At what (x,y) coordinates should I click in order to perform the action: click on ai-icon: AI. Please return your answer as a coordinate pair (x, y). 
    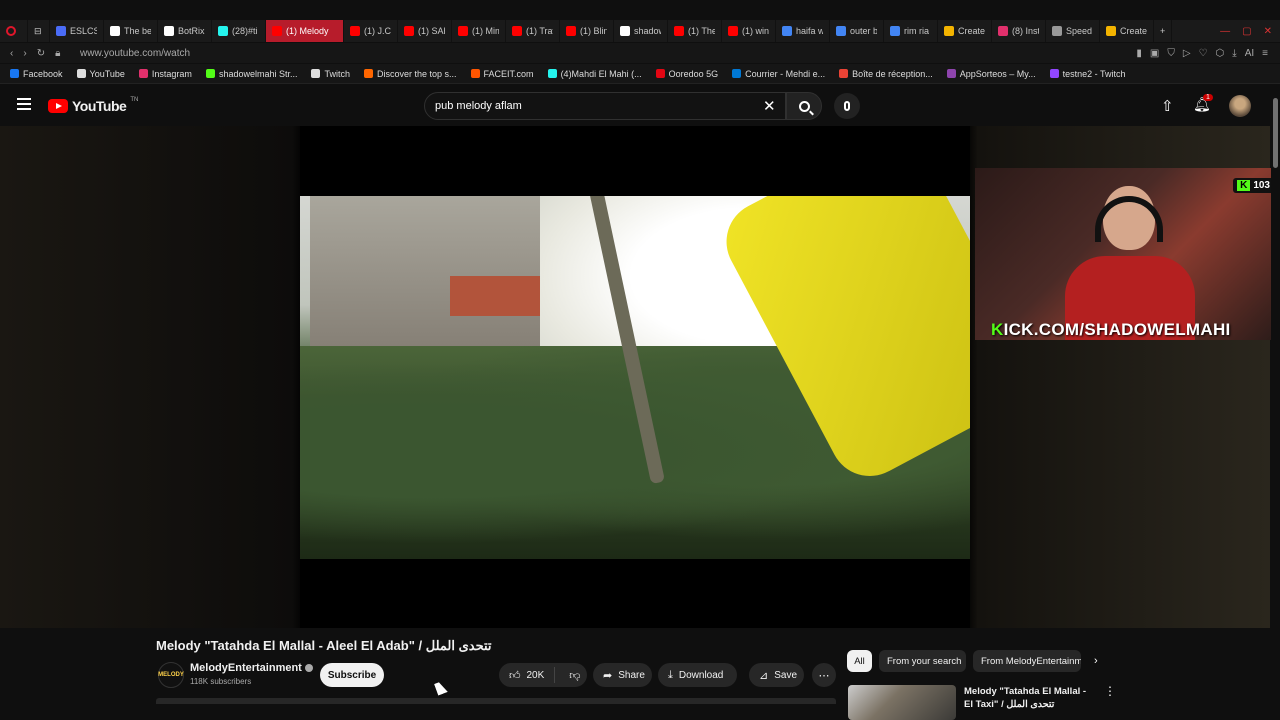
    Looking at the image, I should click on (1249, 53).